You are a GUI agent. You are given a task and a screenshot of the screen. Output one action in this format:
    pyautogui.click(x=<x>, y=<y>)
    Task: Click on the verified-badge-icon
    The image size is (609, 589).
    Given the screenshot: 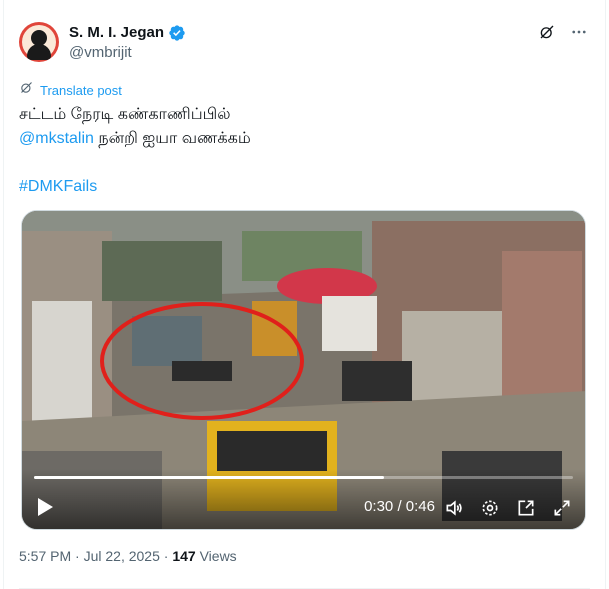 What is the action you would take?
    pyautogui.click(x=177, y=33)
    